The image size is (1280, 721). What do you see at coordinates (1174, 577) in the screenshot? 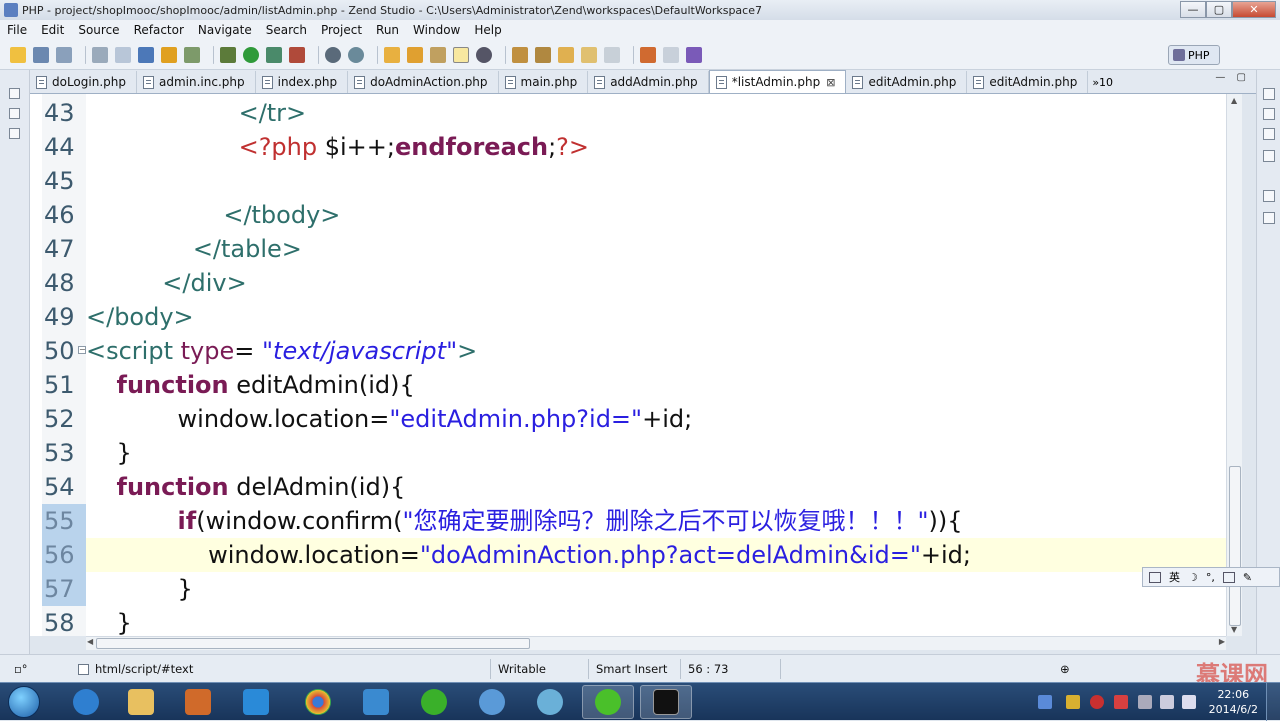
I see `ime-mode-toggle: 英` at bounding box center [1174, 577].